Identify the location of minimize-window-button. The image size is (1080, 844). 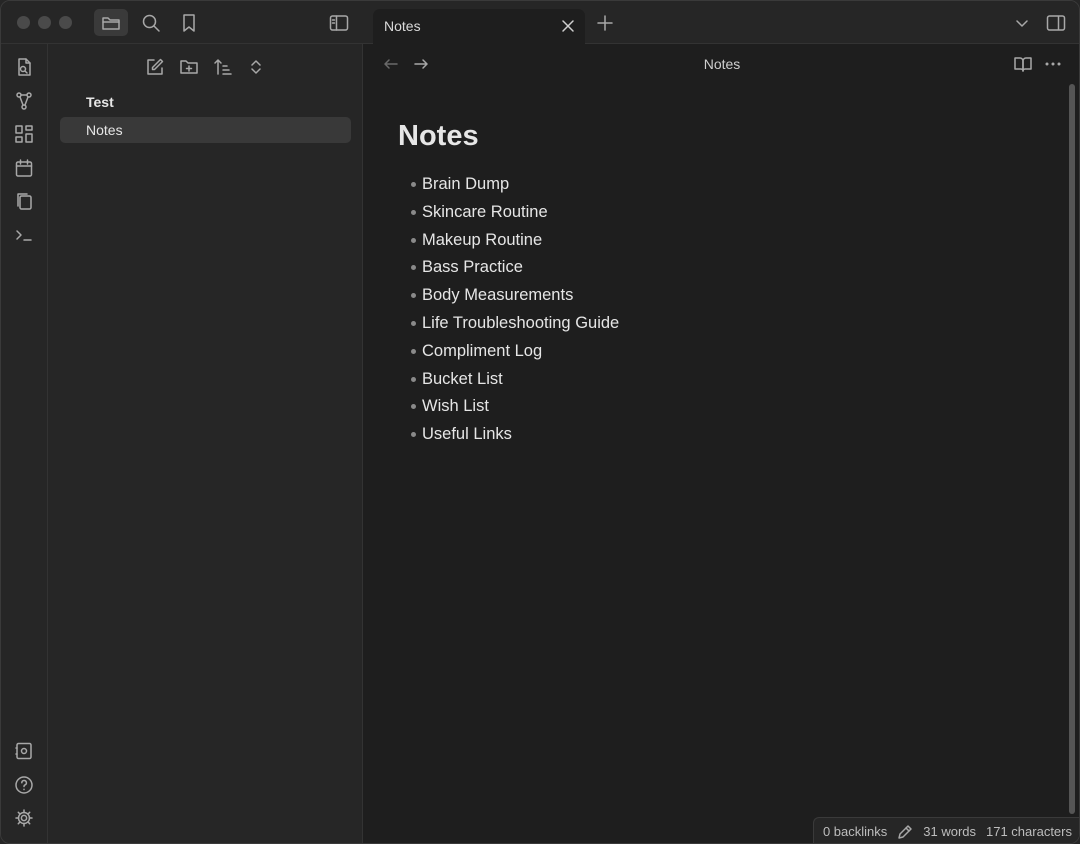
(44, 22).